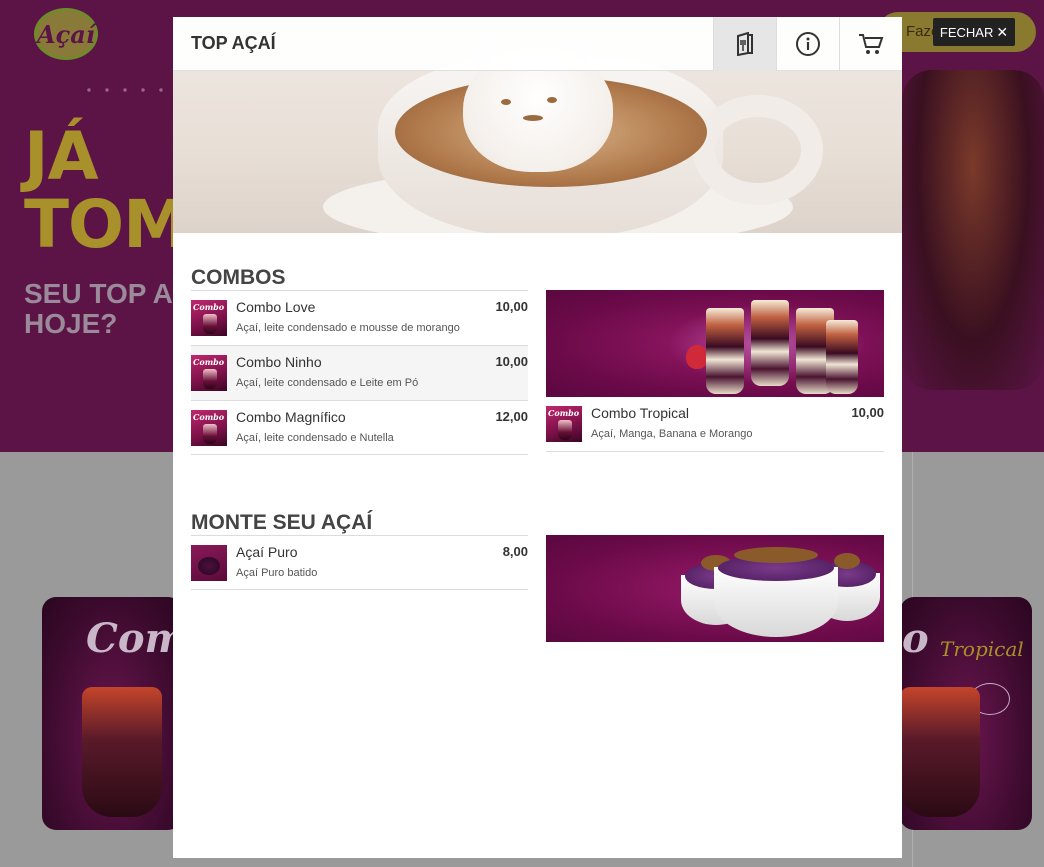 Image resolution: width=1044 pixels, height=867 pixels. I want to click on item-description: Açaí, Manga, Banana e Morango, so click(672, 434).